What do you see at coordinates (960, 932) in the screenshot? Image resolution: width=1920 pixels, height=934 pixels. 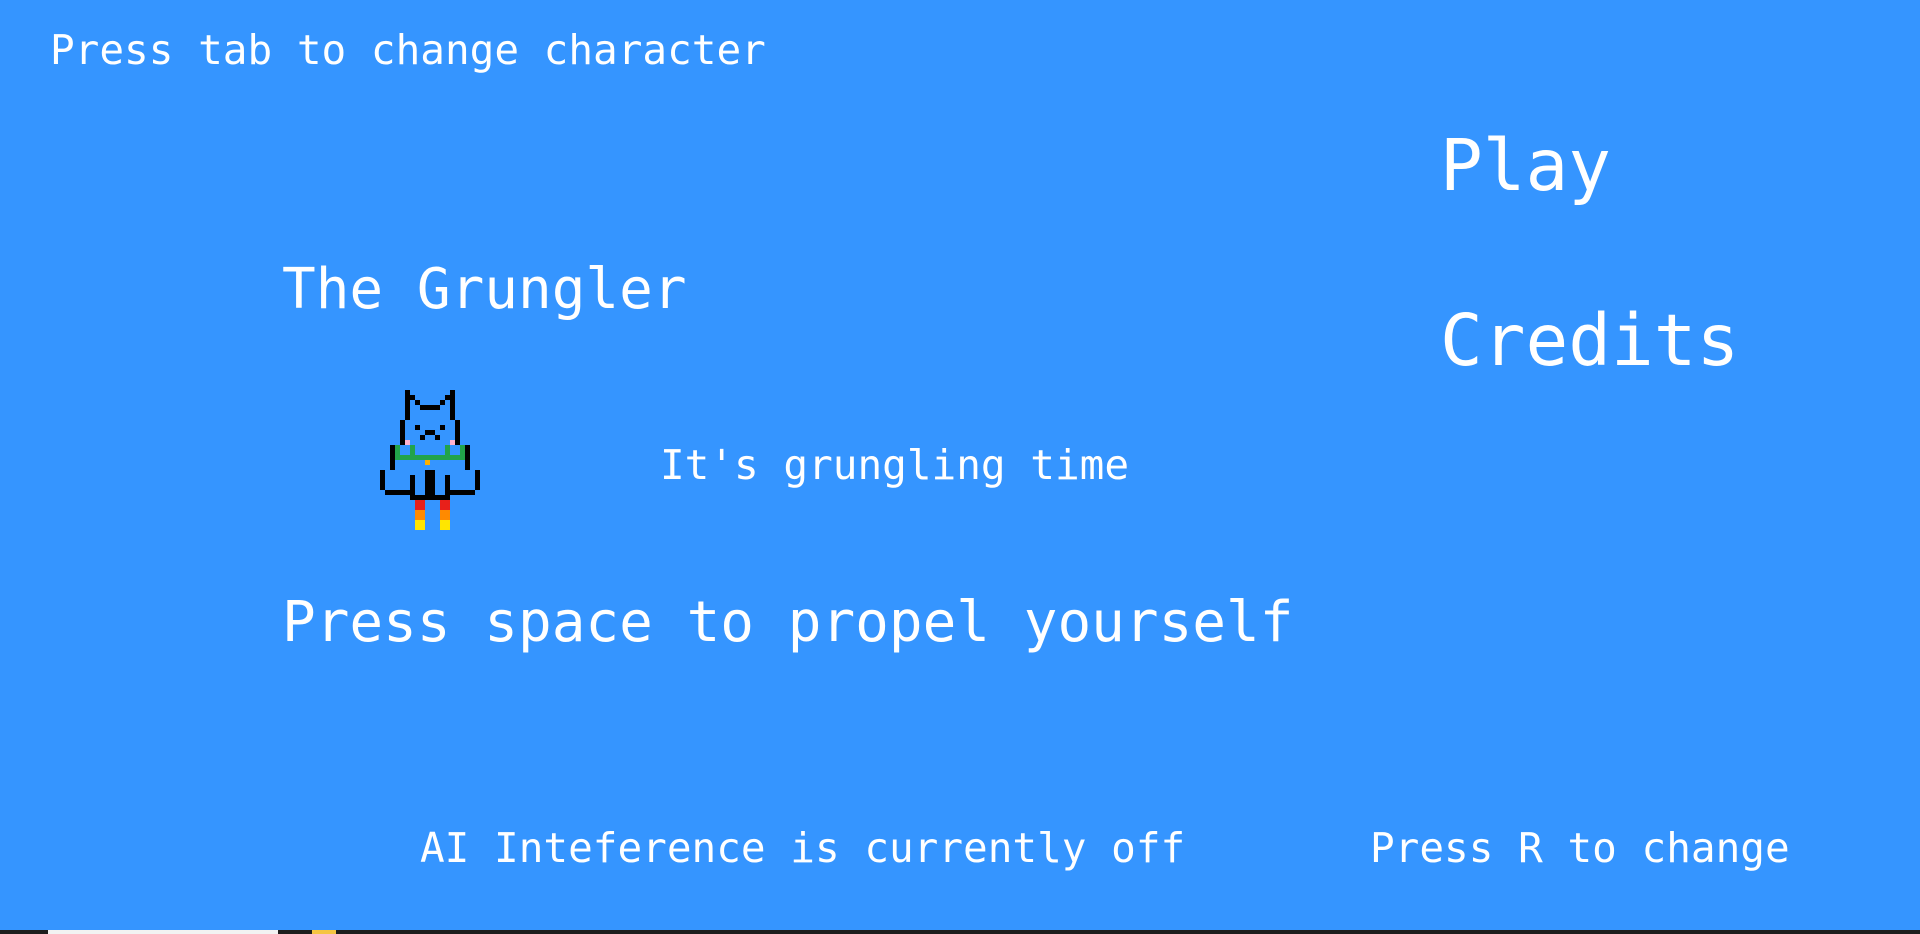 I see `taskbar` at bounding box center [960, 932].